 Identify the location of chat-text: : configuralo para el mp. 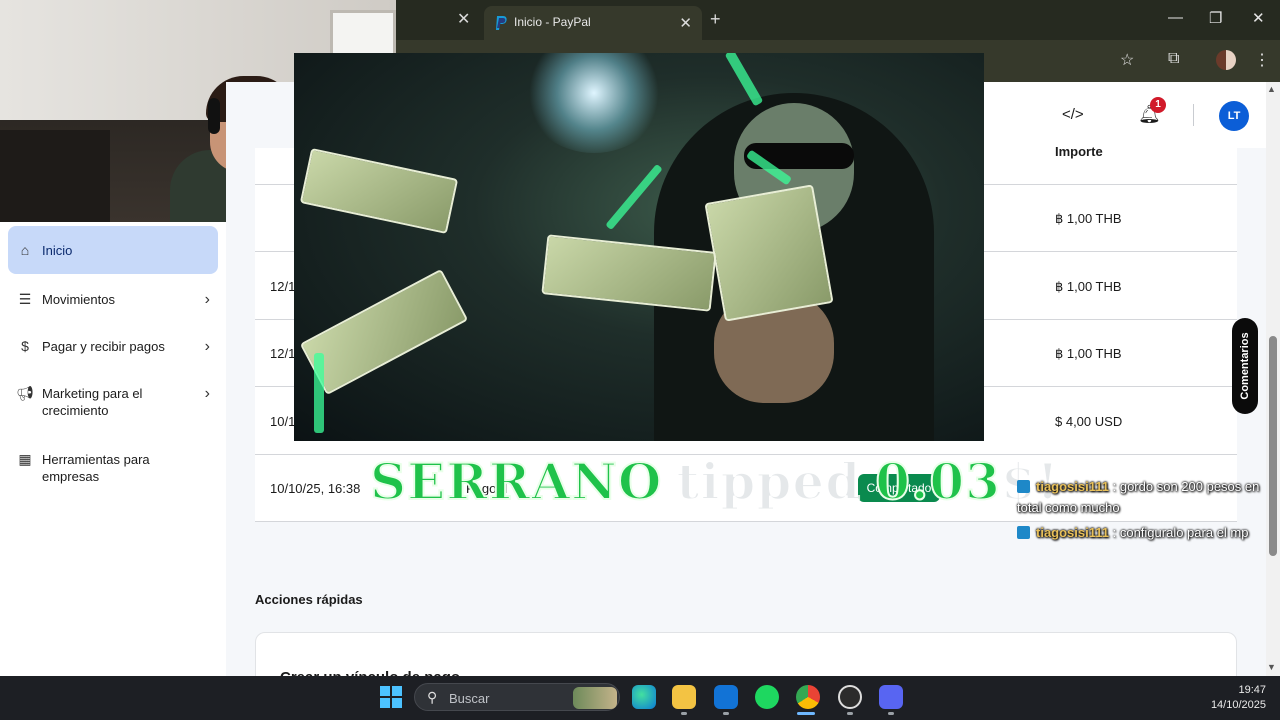
(1180, 532).